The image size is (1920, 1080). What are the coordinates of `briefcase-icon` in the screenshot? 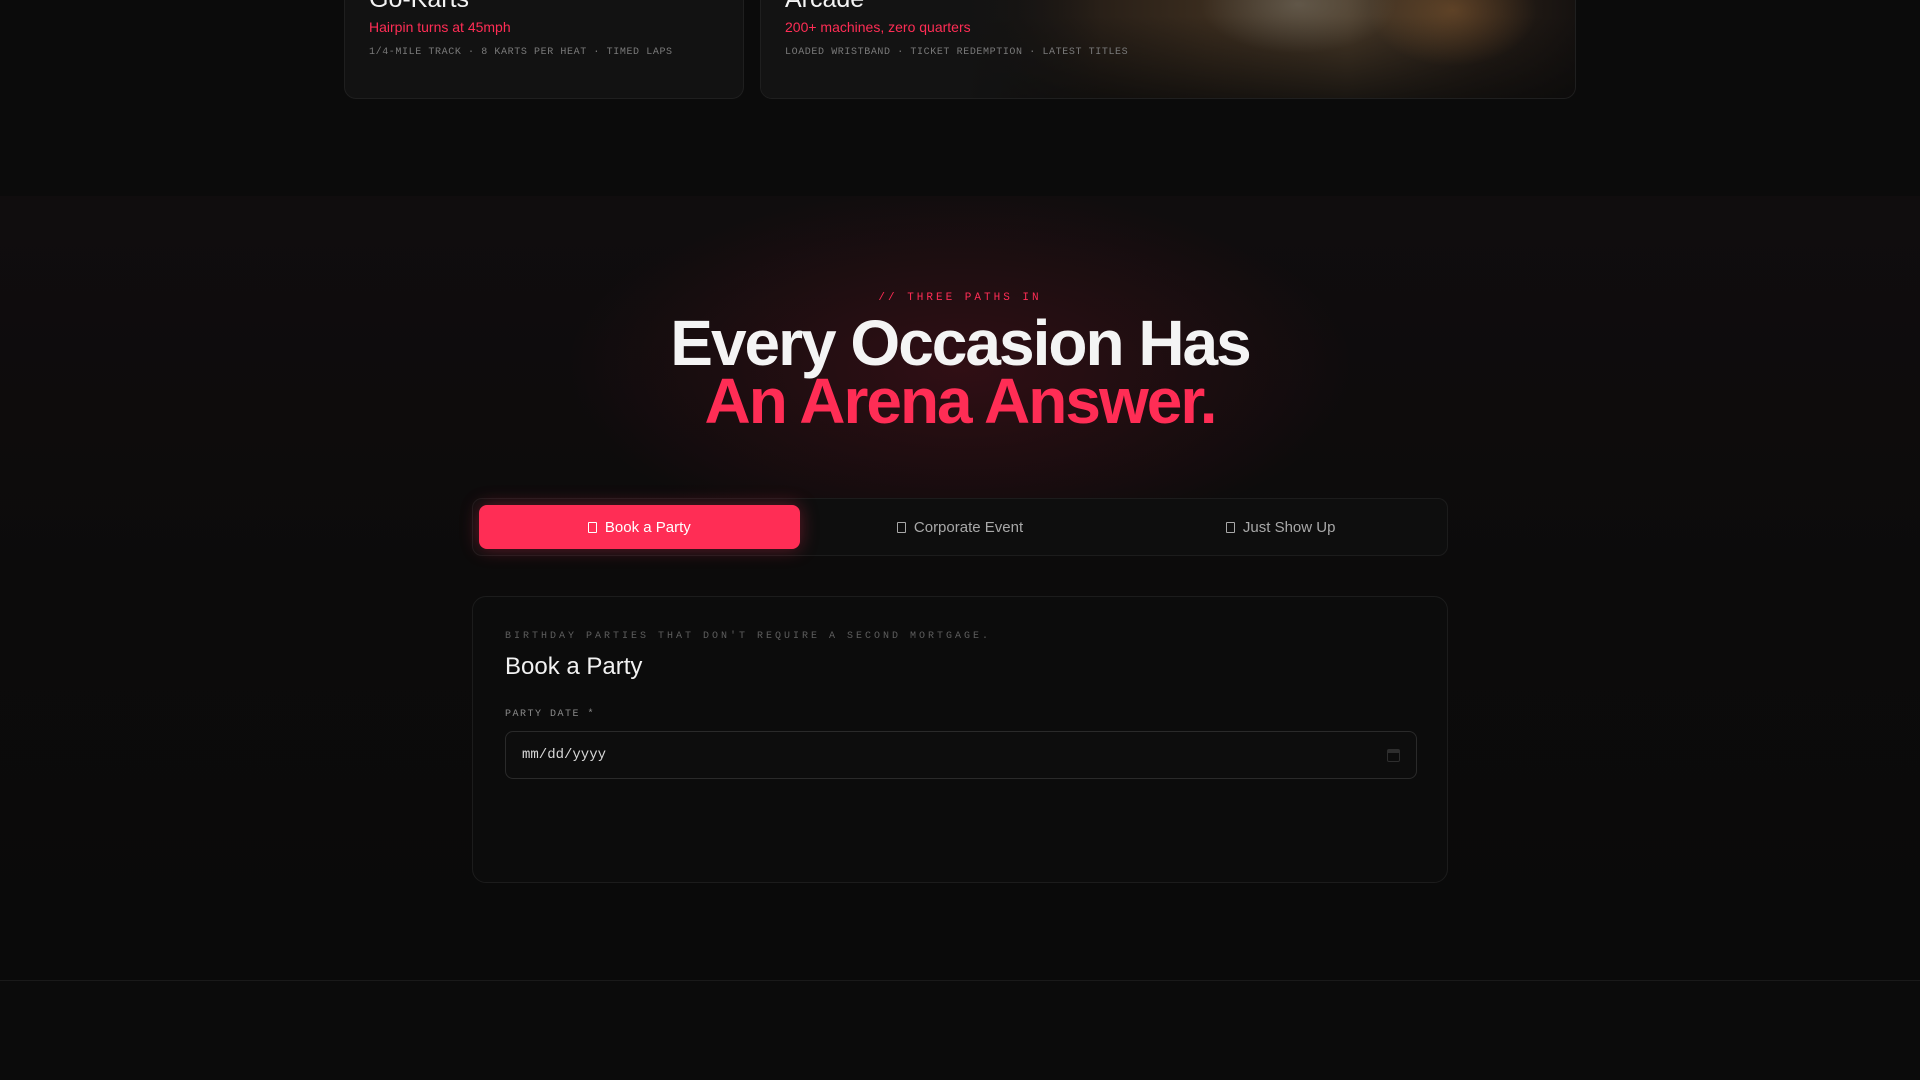 It's located at (901, 527).